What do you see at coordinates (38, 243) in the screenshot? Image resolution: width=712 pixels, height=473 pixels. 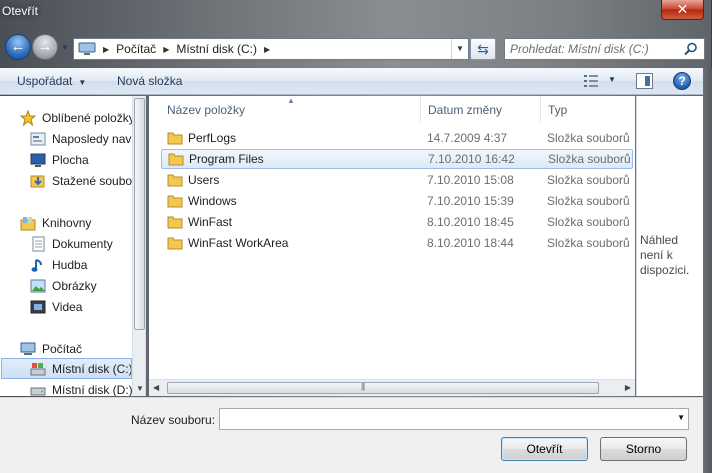 I see `documents-icon` at bounding box center [38, 243].